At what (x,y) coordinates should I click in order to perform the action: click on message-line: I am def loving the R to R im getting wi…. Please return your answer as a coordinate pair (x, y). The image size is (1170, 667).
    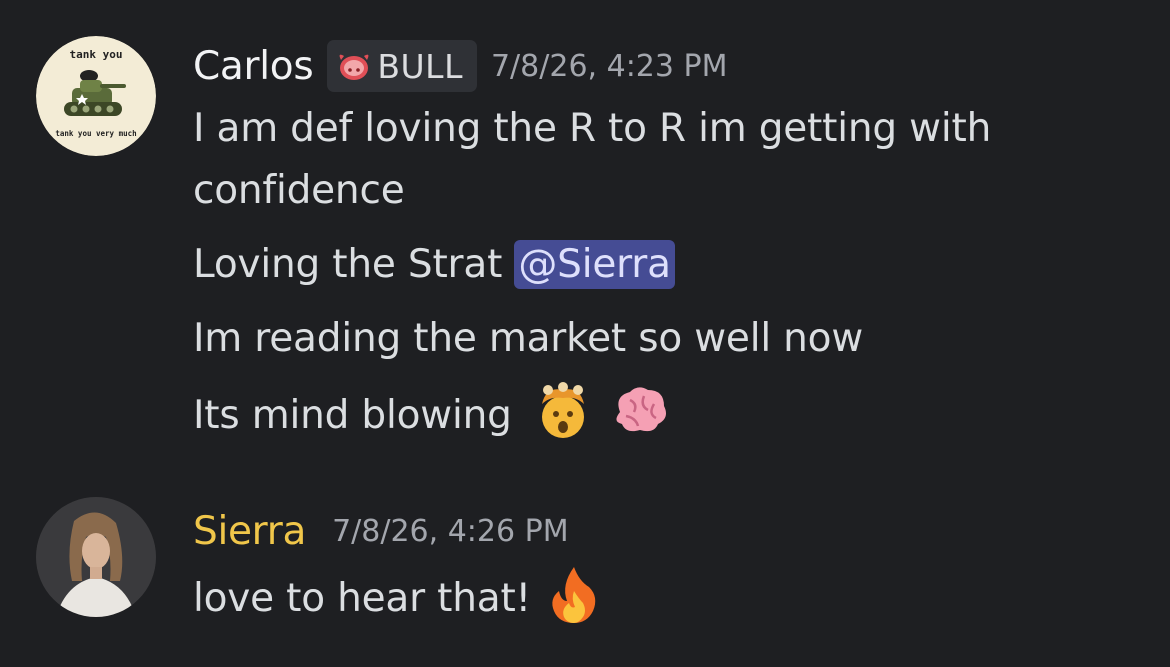
    Looking at the image, I should click on (592, 128).